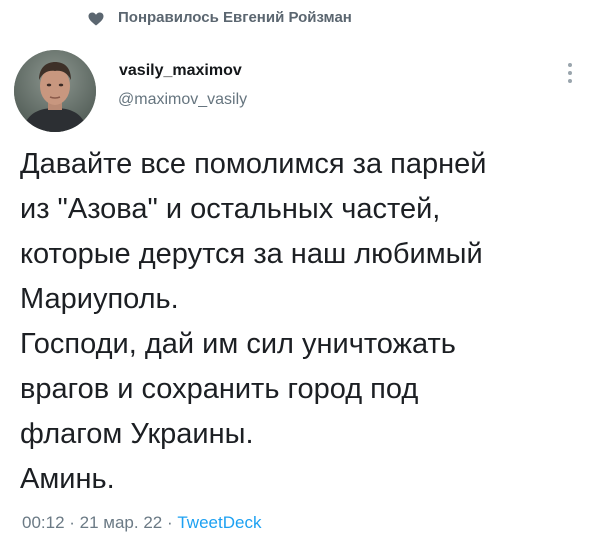 This screenshot has width=600, height=557. Describe the element at coordinates (251, 254) in the screenshot. I see `tweet-line: которые дерутся за наш любимый` at that location.